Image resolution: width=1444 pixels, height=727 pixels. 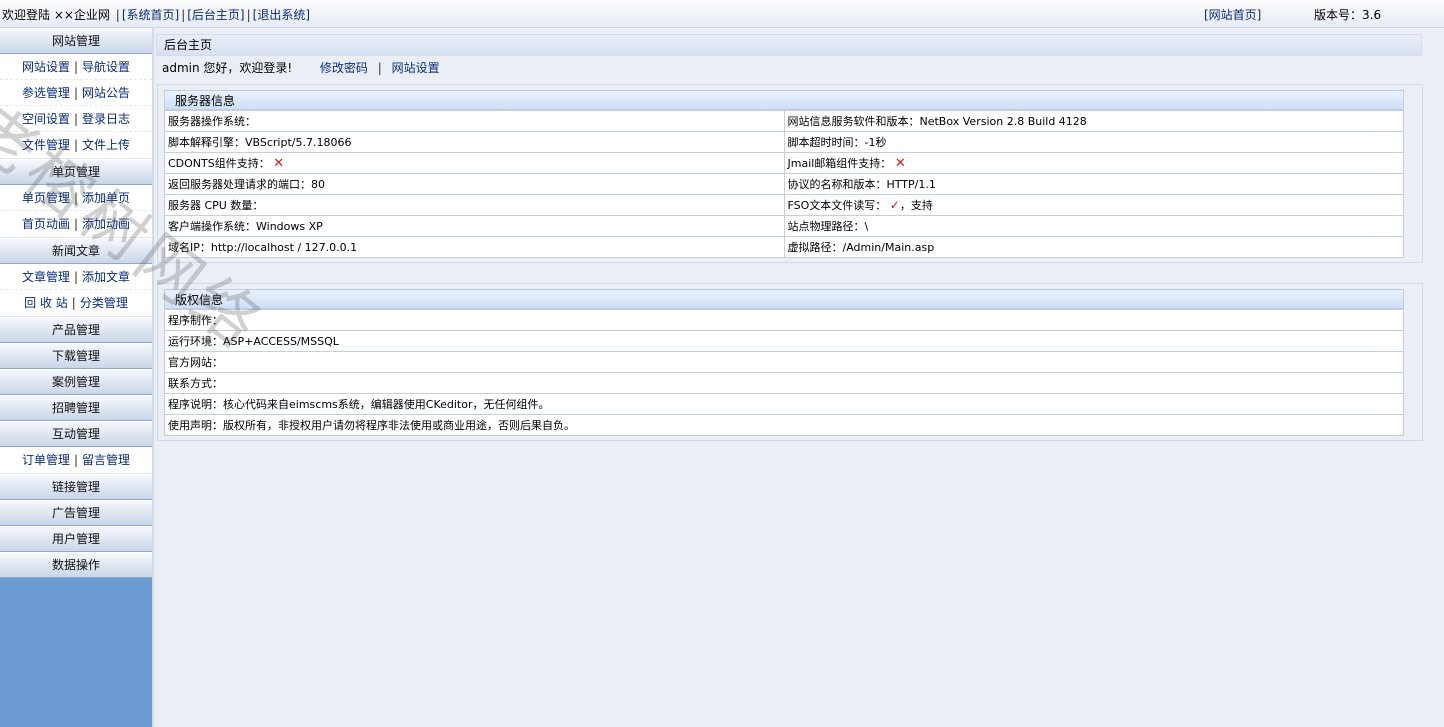 What do you see at coordinates (76, 251) in the screenshot?
I see `sidebar-section-2: 新闻文章` at bounding box center [76, 251].